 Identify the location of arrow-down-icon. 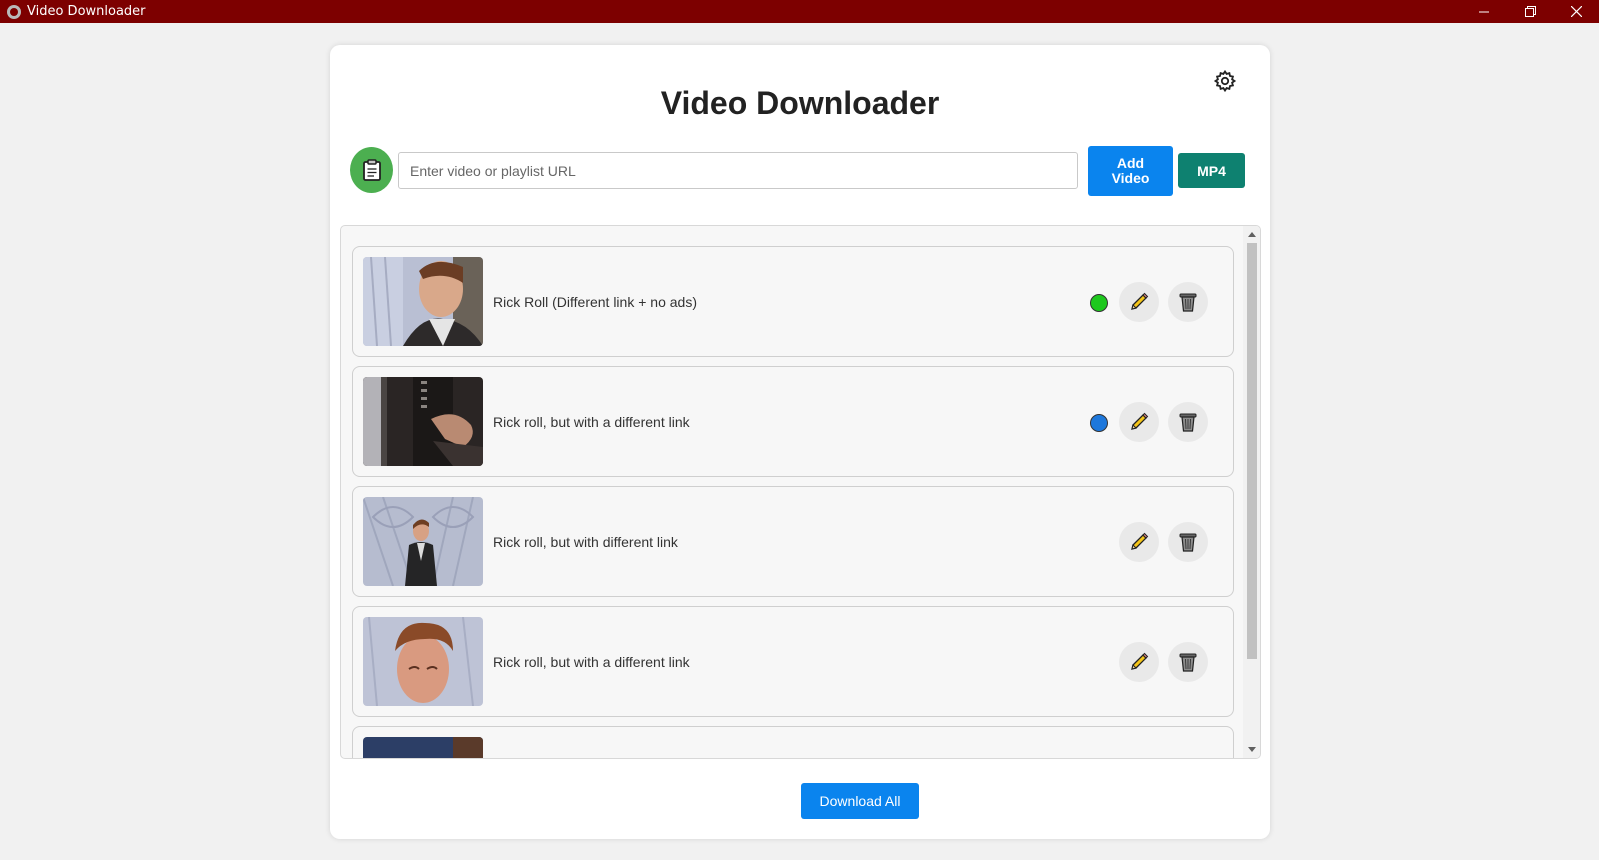
(1251, 749).